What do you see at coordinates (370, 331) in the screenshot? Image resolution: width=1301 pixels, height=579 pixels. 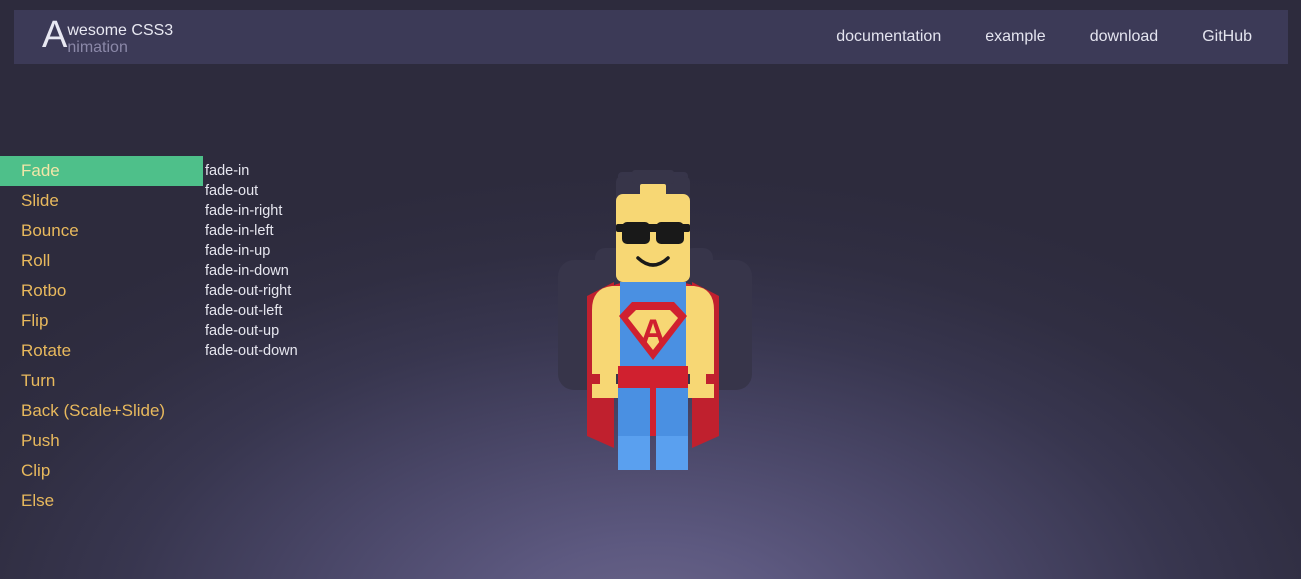 I see `animation-item-fade-out-up: fade-out-up` at bounding box center [370, 331].